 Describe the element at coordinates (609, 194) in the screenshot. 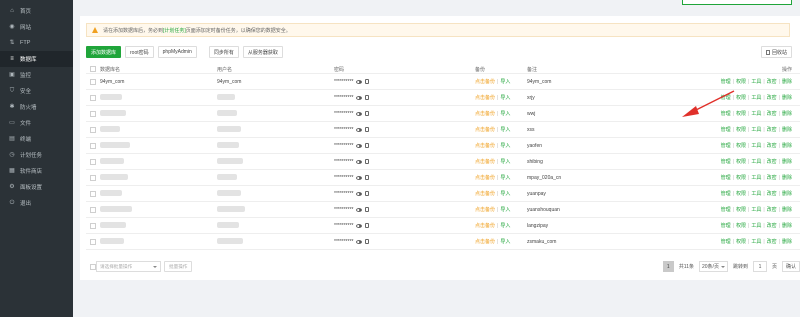

I see `note: yuanpay` at that location.